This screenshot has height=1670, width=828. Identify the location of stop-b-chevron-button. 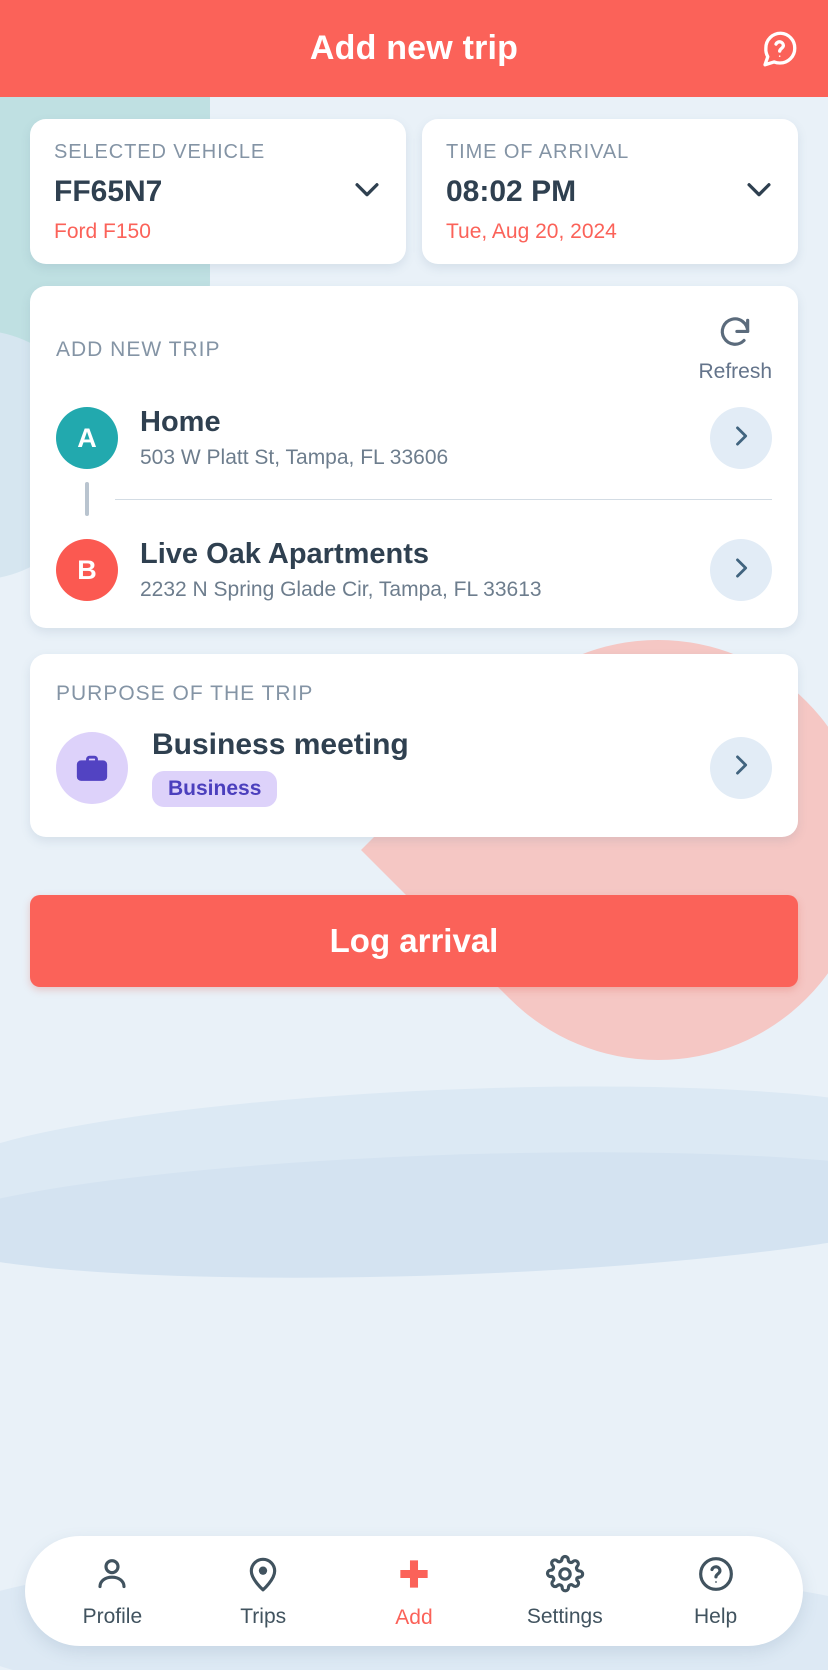
(741, 570).